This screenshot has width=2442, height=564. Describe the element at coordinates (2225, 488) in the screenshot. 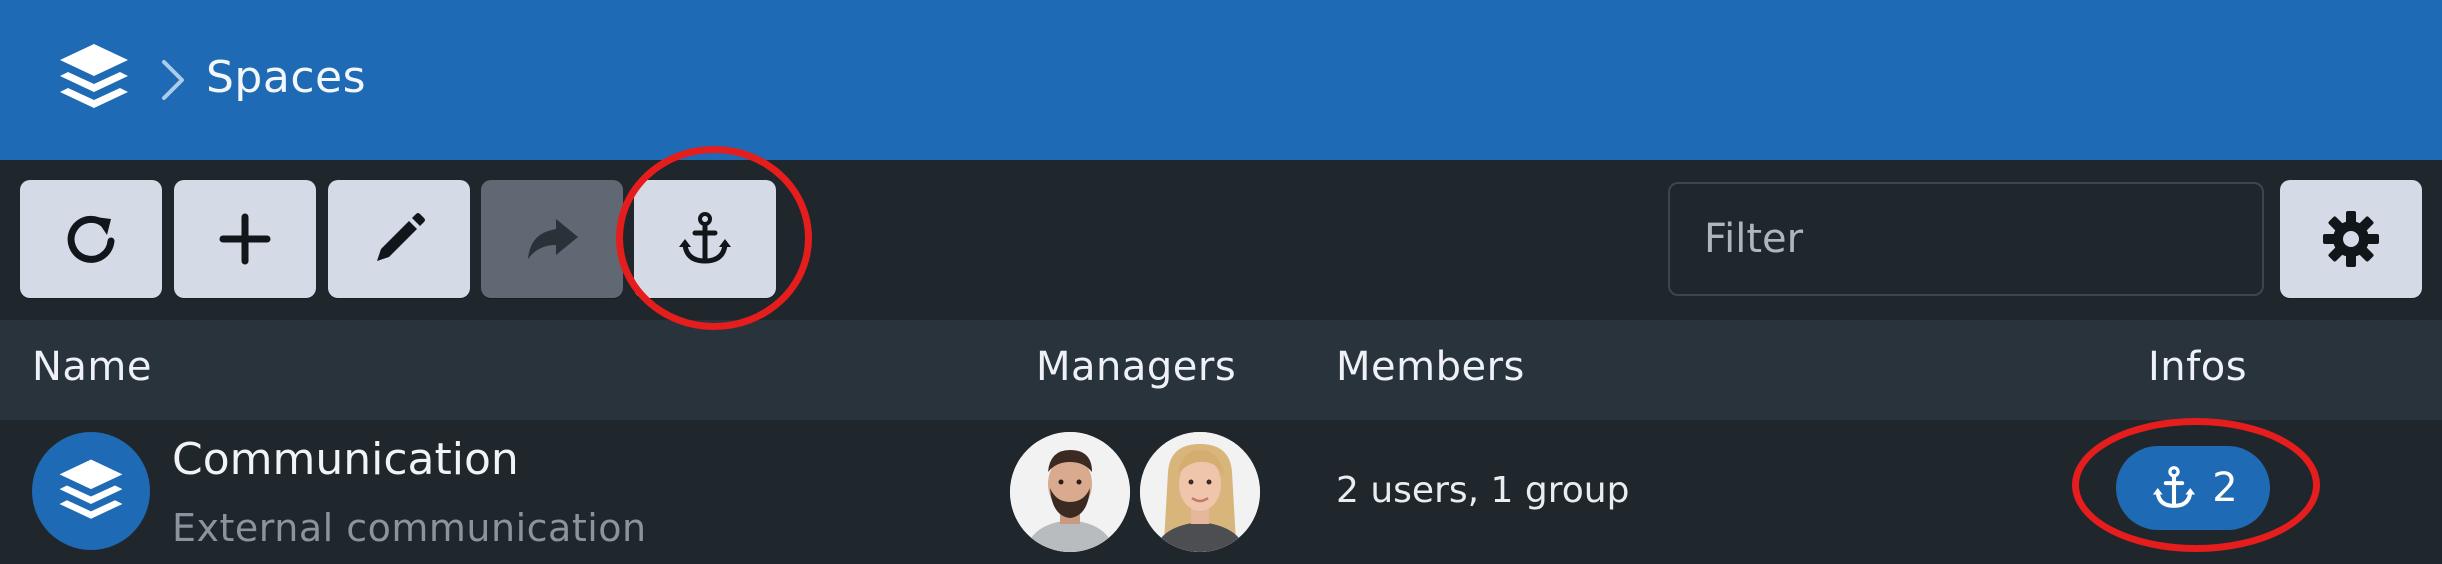

I see `anchor-count: 2` at that location.